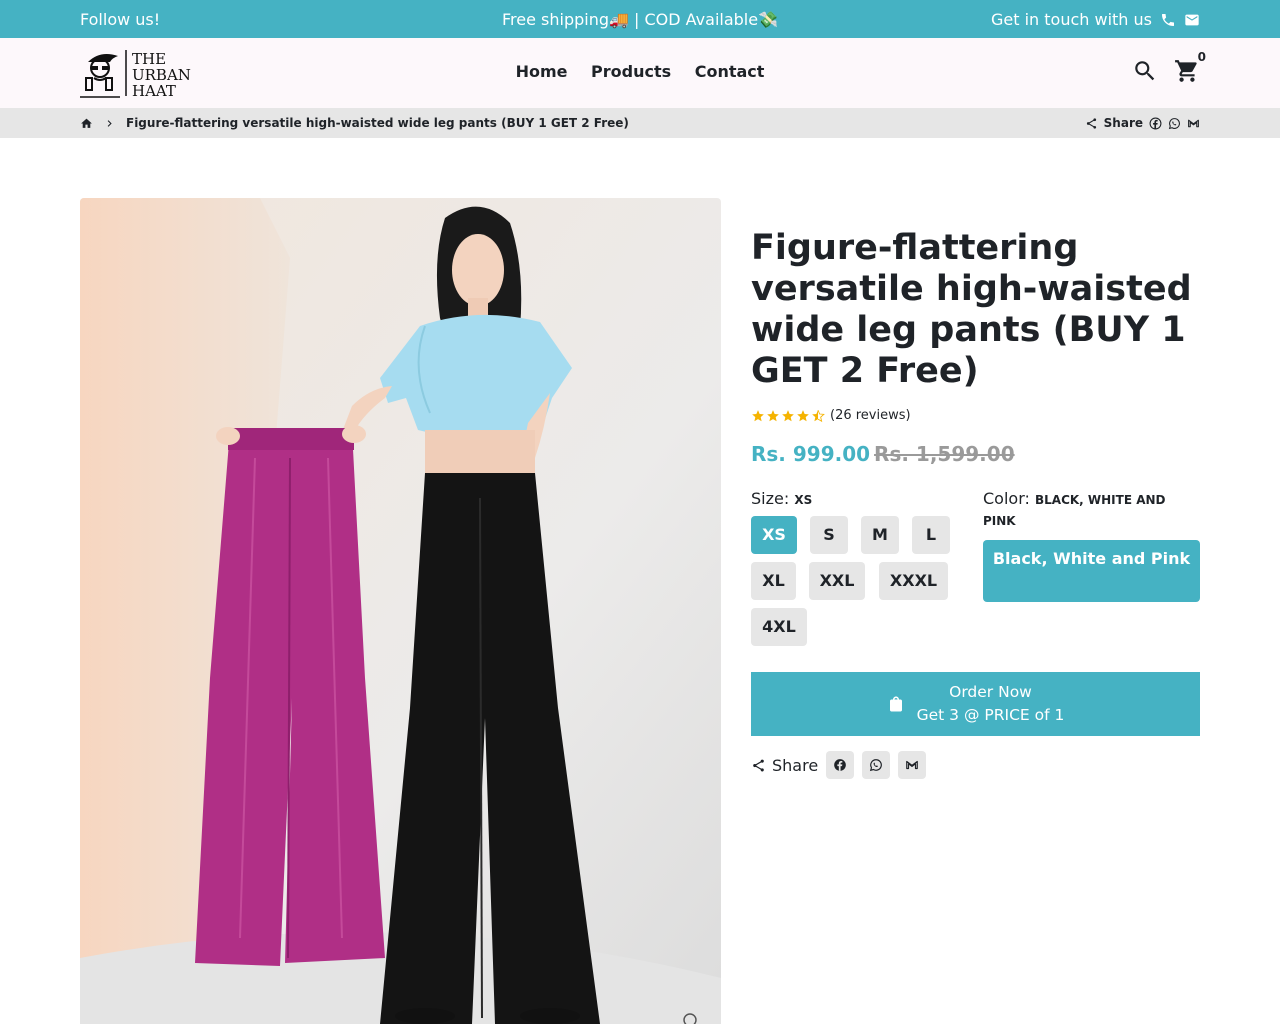 Image resolution: width=1280 pixels, height=1024 pixels. I want to click on nav-products: Products, so click(631, 71).